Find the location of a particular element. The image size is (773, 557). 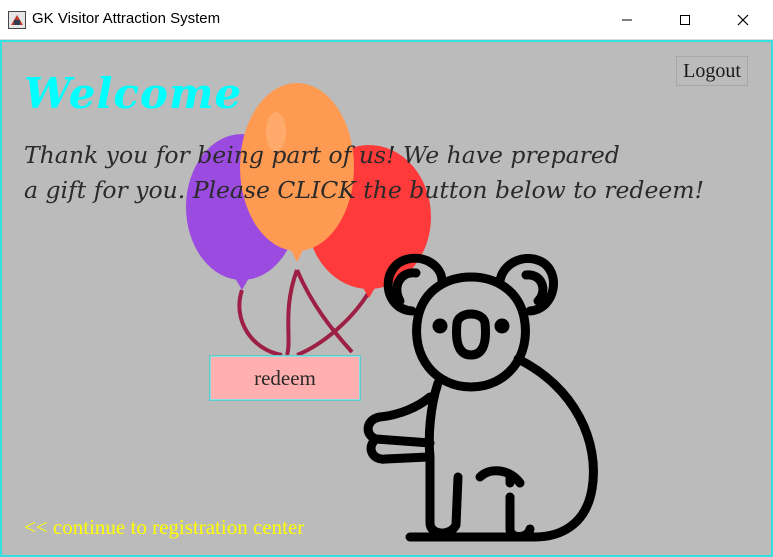

close-button is located at coordinates (743, 19).